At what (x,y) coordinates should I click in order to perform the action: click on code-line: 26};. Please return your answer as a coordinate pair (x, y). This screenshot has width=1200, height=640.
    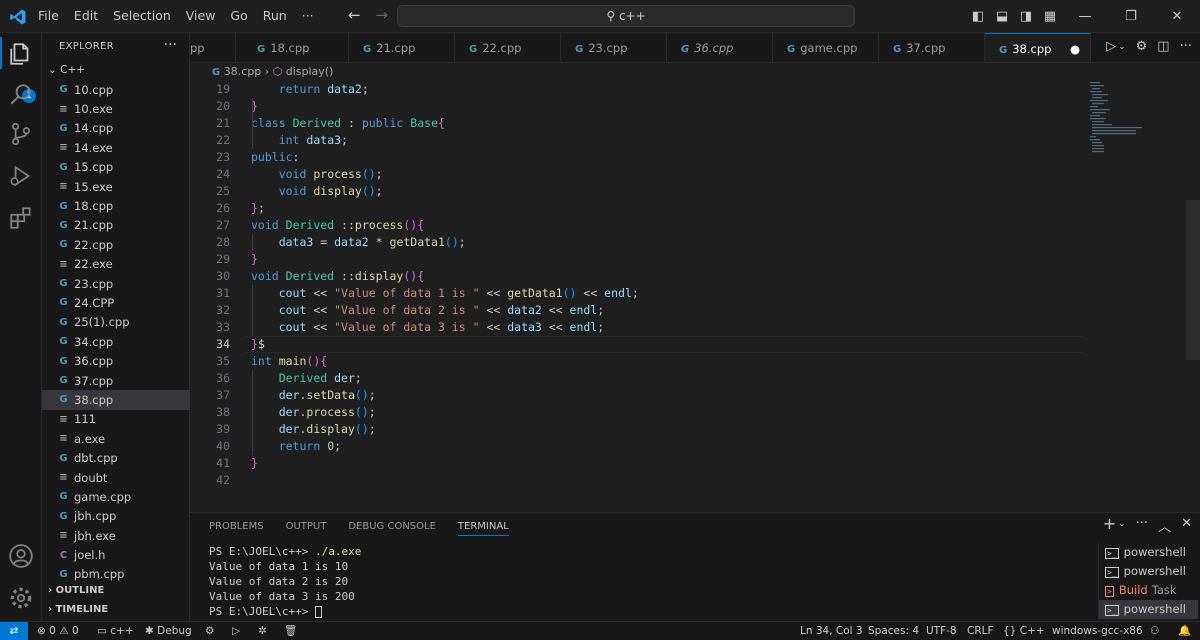
    Looking at the image, I should click on (640, 208).